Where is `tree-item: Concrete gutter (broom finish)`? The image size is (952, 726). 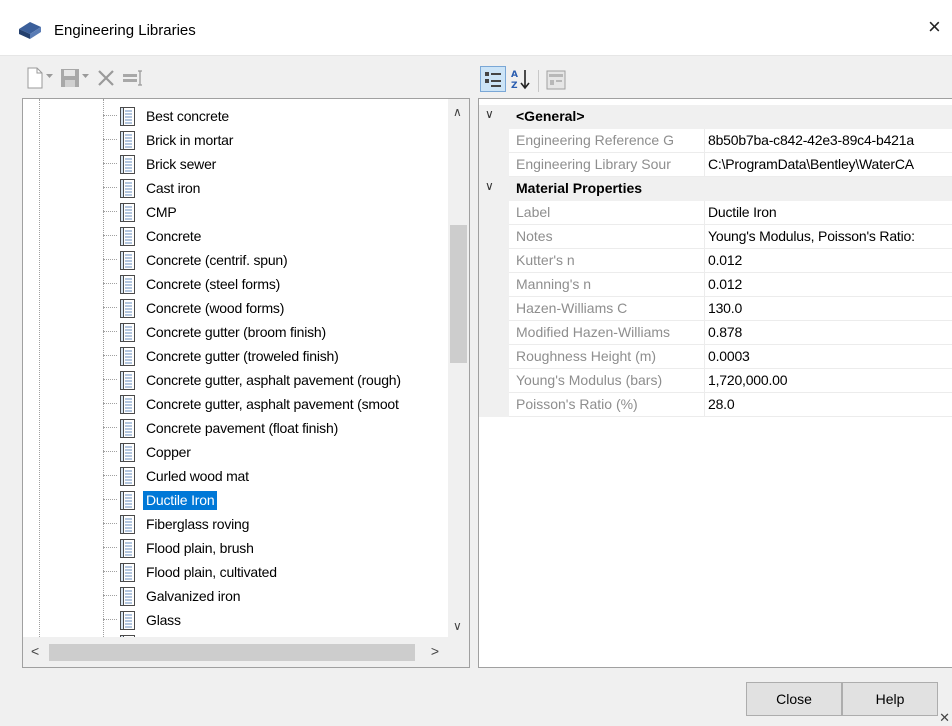 tree-item: Concrete gutter (broom finish) is located at coordinates (235, 332).